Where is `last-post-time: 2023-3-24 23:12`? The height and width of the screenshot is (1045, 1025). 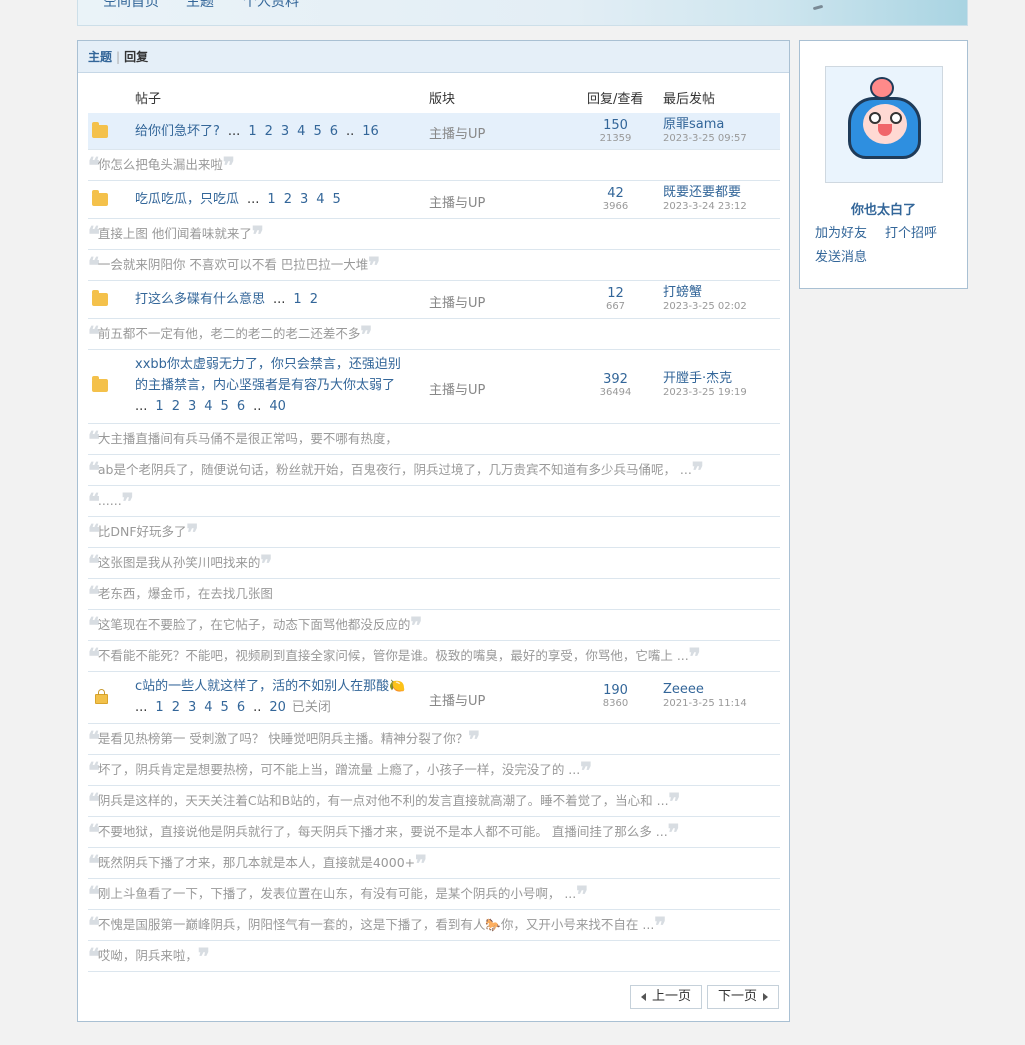 last-post-time: 2023-3-24 23:12 is located at coordinates (705, 206).